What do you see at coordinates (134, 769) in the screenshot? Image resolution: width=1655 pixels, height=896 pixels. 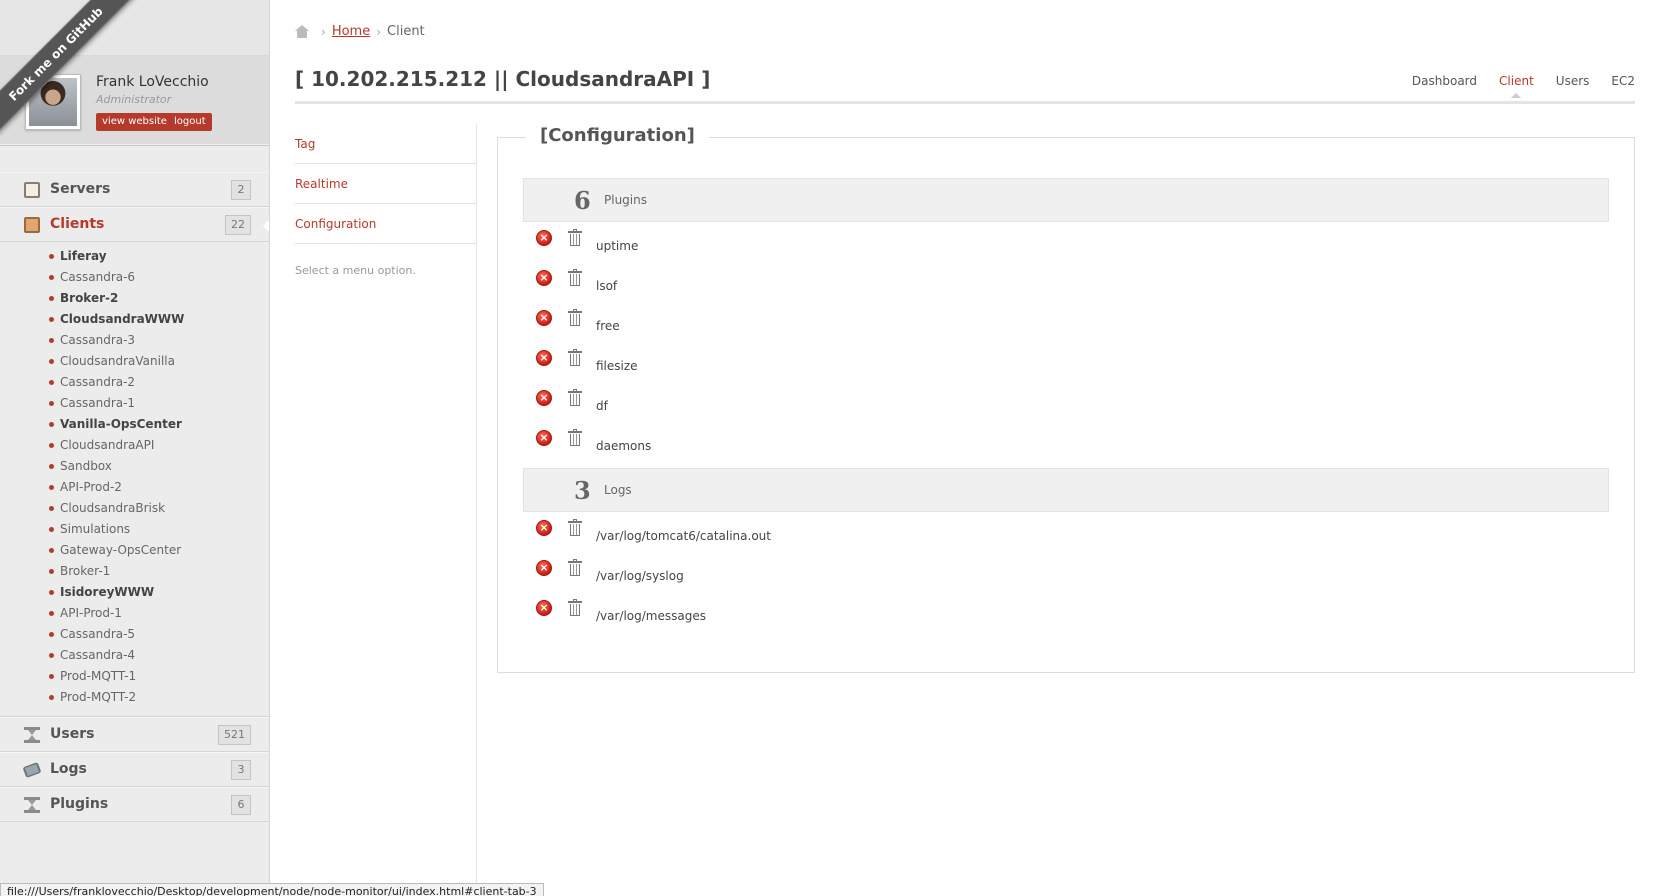 I see `sidebar-item-logs: Logs 3` at bounding box center [134, 769].